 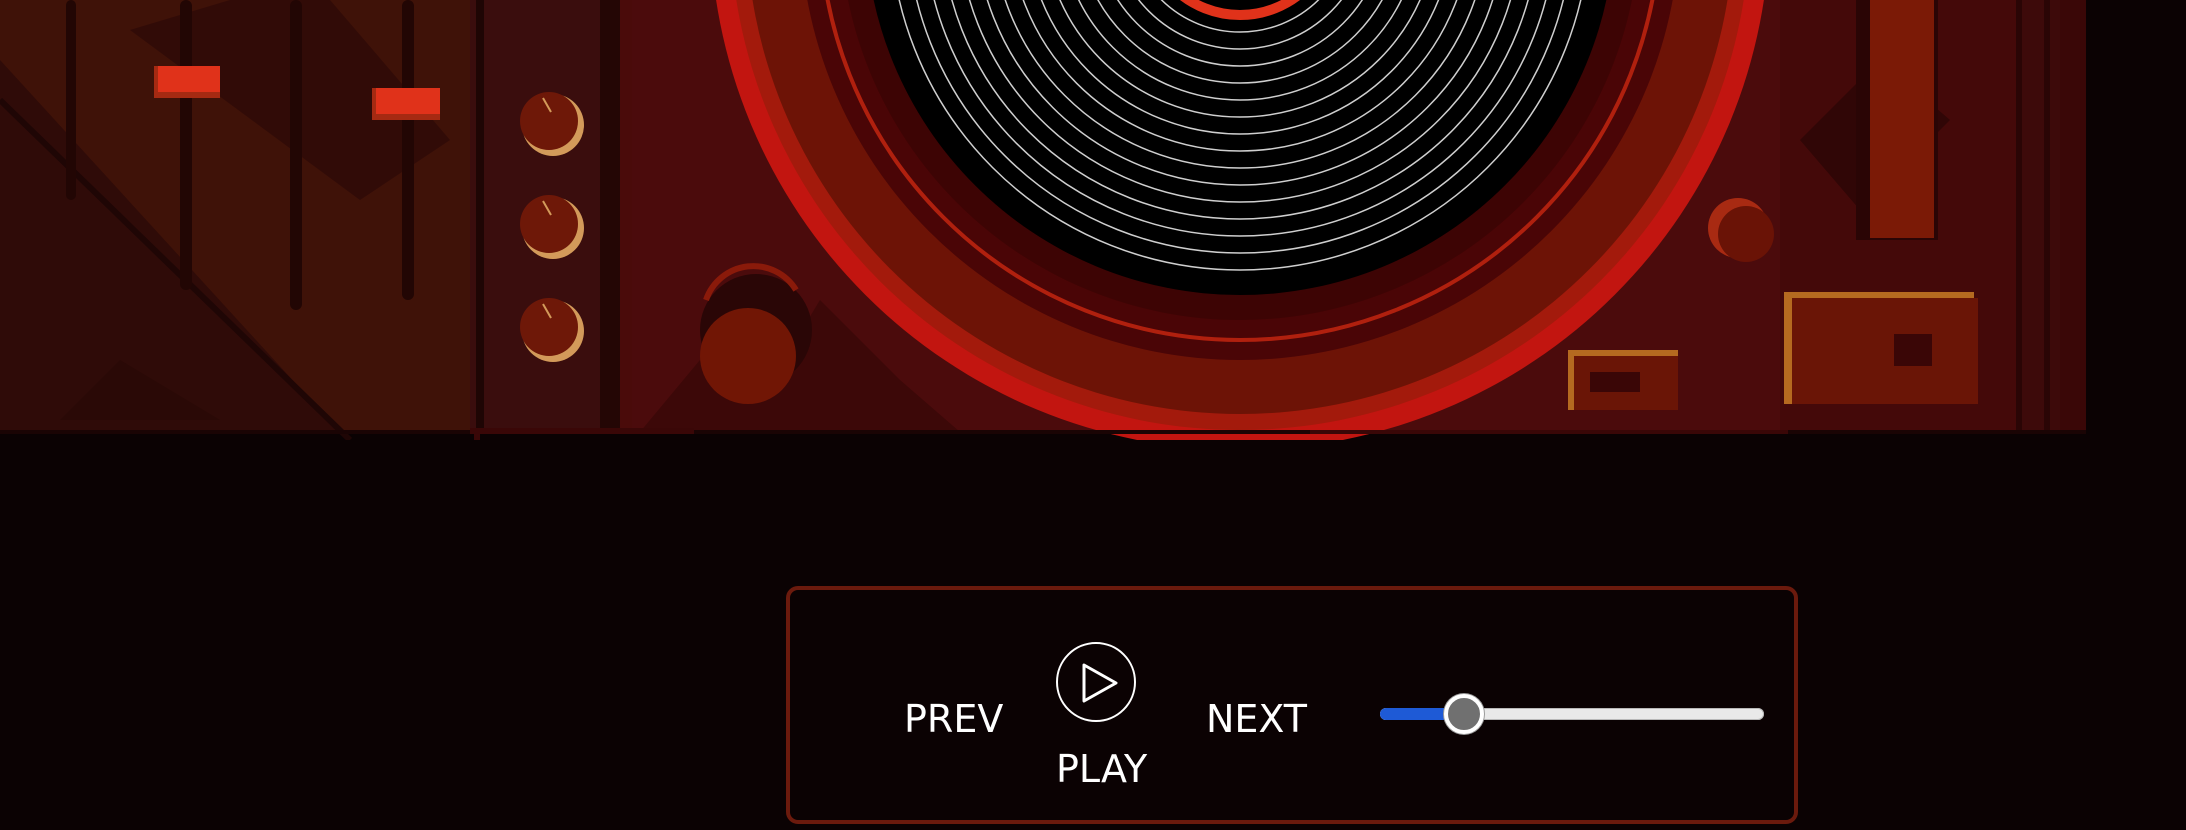 I want to click on speed-selector, so click(x=1623, y=380).